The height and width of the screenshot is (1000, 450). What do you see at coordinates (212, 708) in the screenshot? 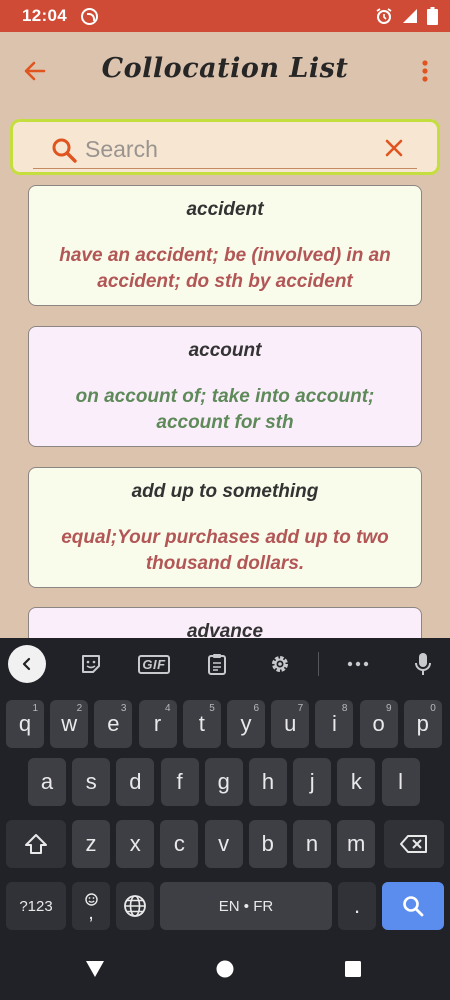
I see `key-hint: 5` at bounding box center [212, 708].